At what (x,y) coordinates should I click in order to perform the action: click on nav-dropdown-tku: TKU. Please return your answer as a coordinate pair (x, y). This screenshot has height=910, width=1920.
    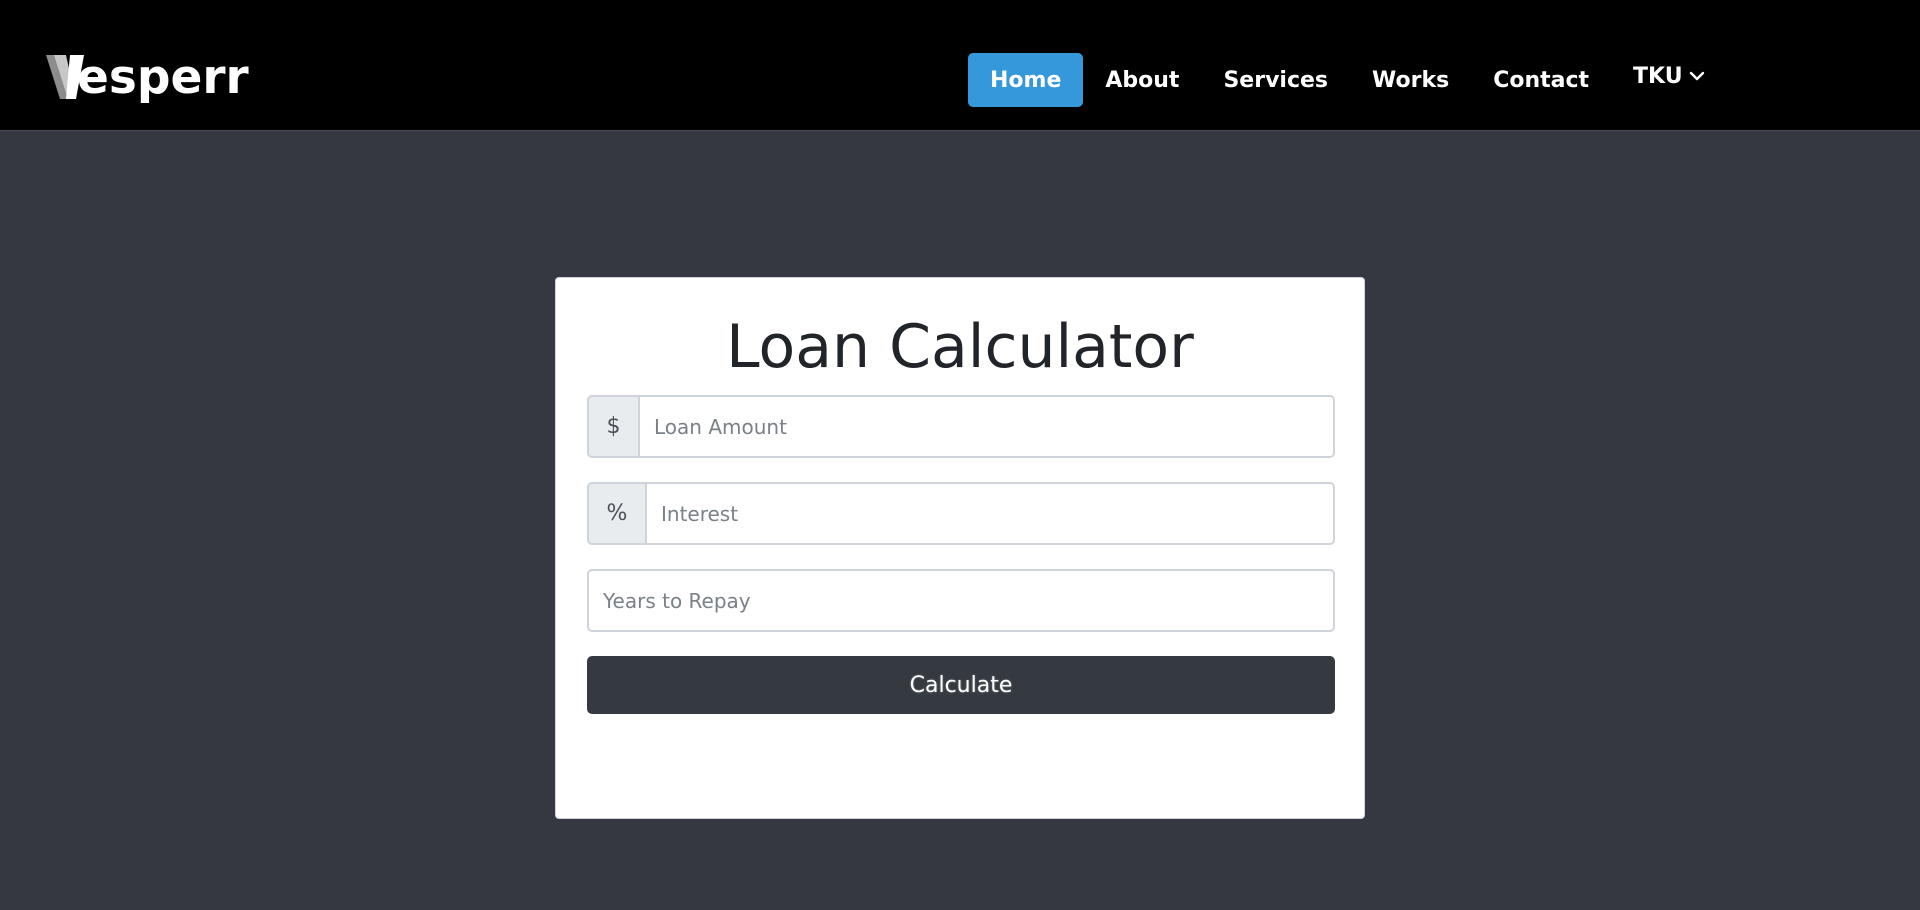
    Looking at the image, I should click on (1669, 80).